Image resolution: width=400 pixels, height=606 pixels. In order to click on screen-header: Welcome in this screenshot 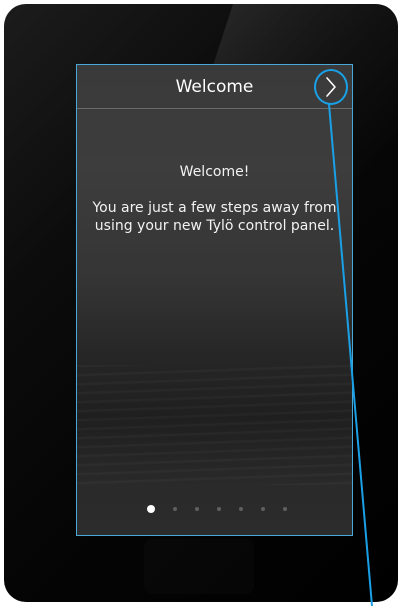, I will do `click(214, 87)`.